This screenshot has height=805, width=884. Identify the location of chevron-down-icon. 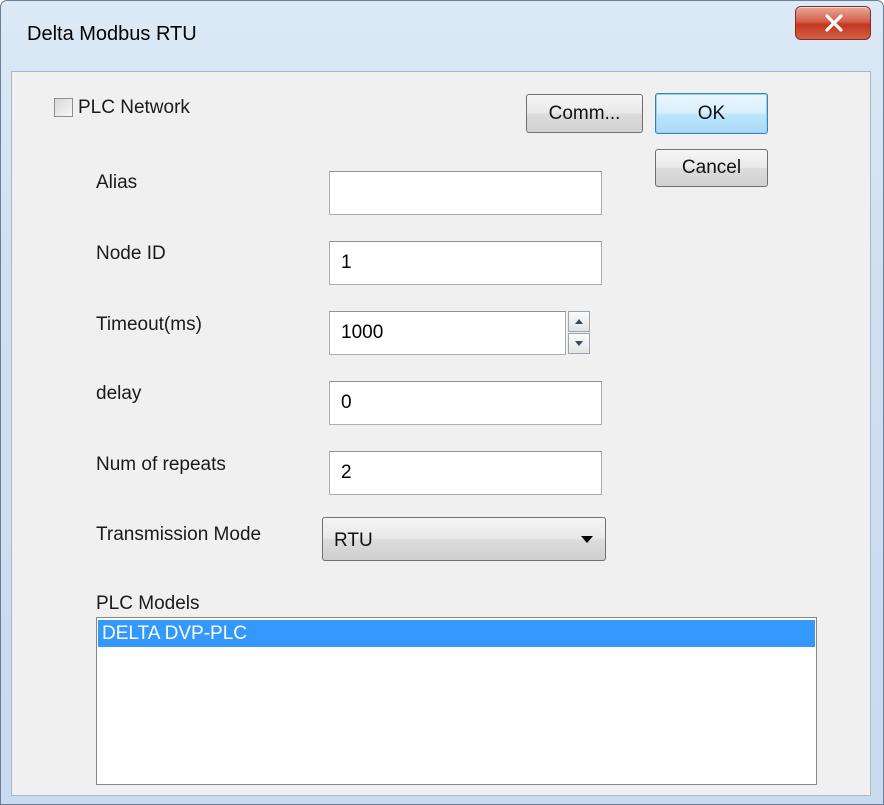
(587, 539).